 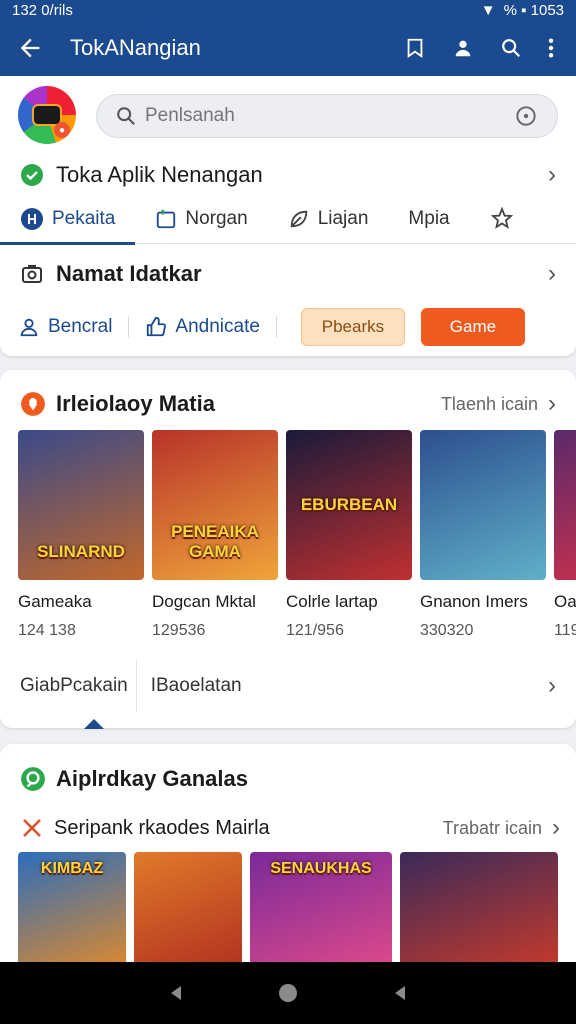 What do you see at coordinates (288, 686) in the screenshot?
I see `sub-tabs: GiabPcakain IBaoelatan ›` at bounding box center [288, 686].